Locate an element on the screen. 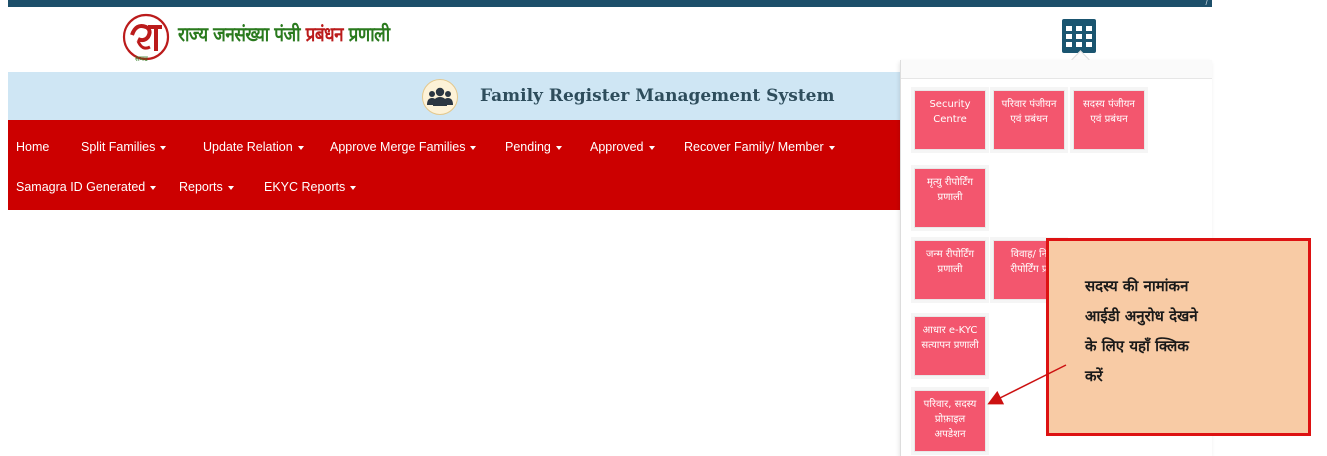  app-tile-profile-updation: परिवार, सदस्य प्रोफ़ाइल अपडेशन is located at coordinates (950, 421).